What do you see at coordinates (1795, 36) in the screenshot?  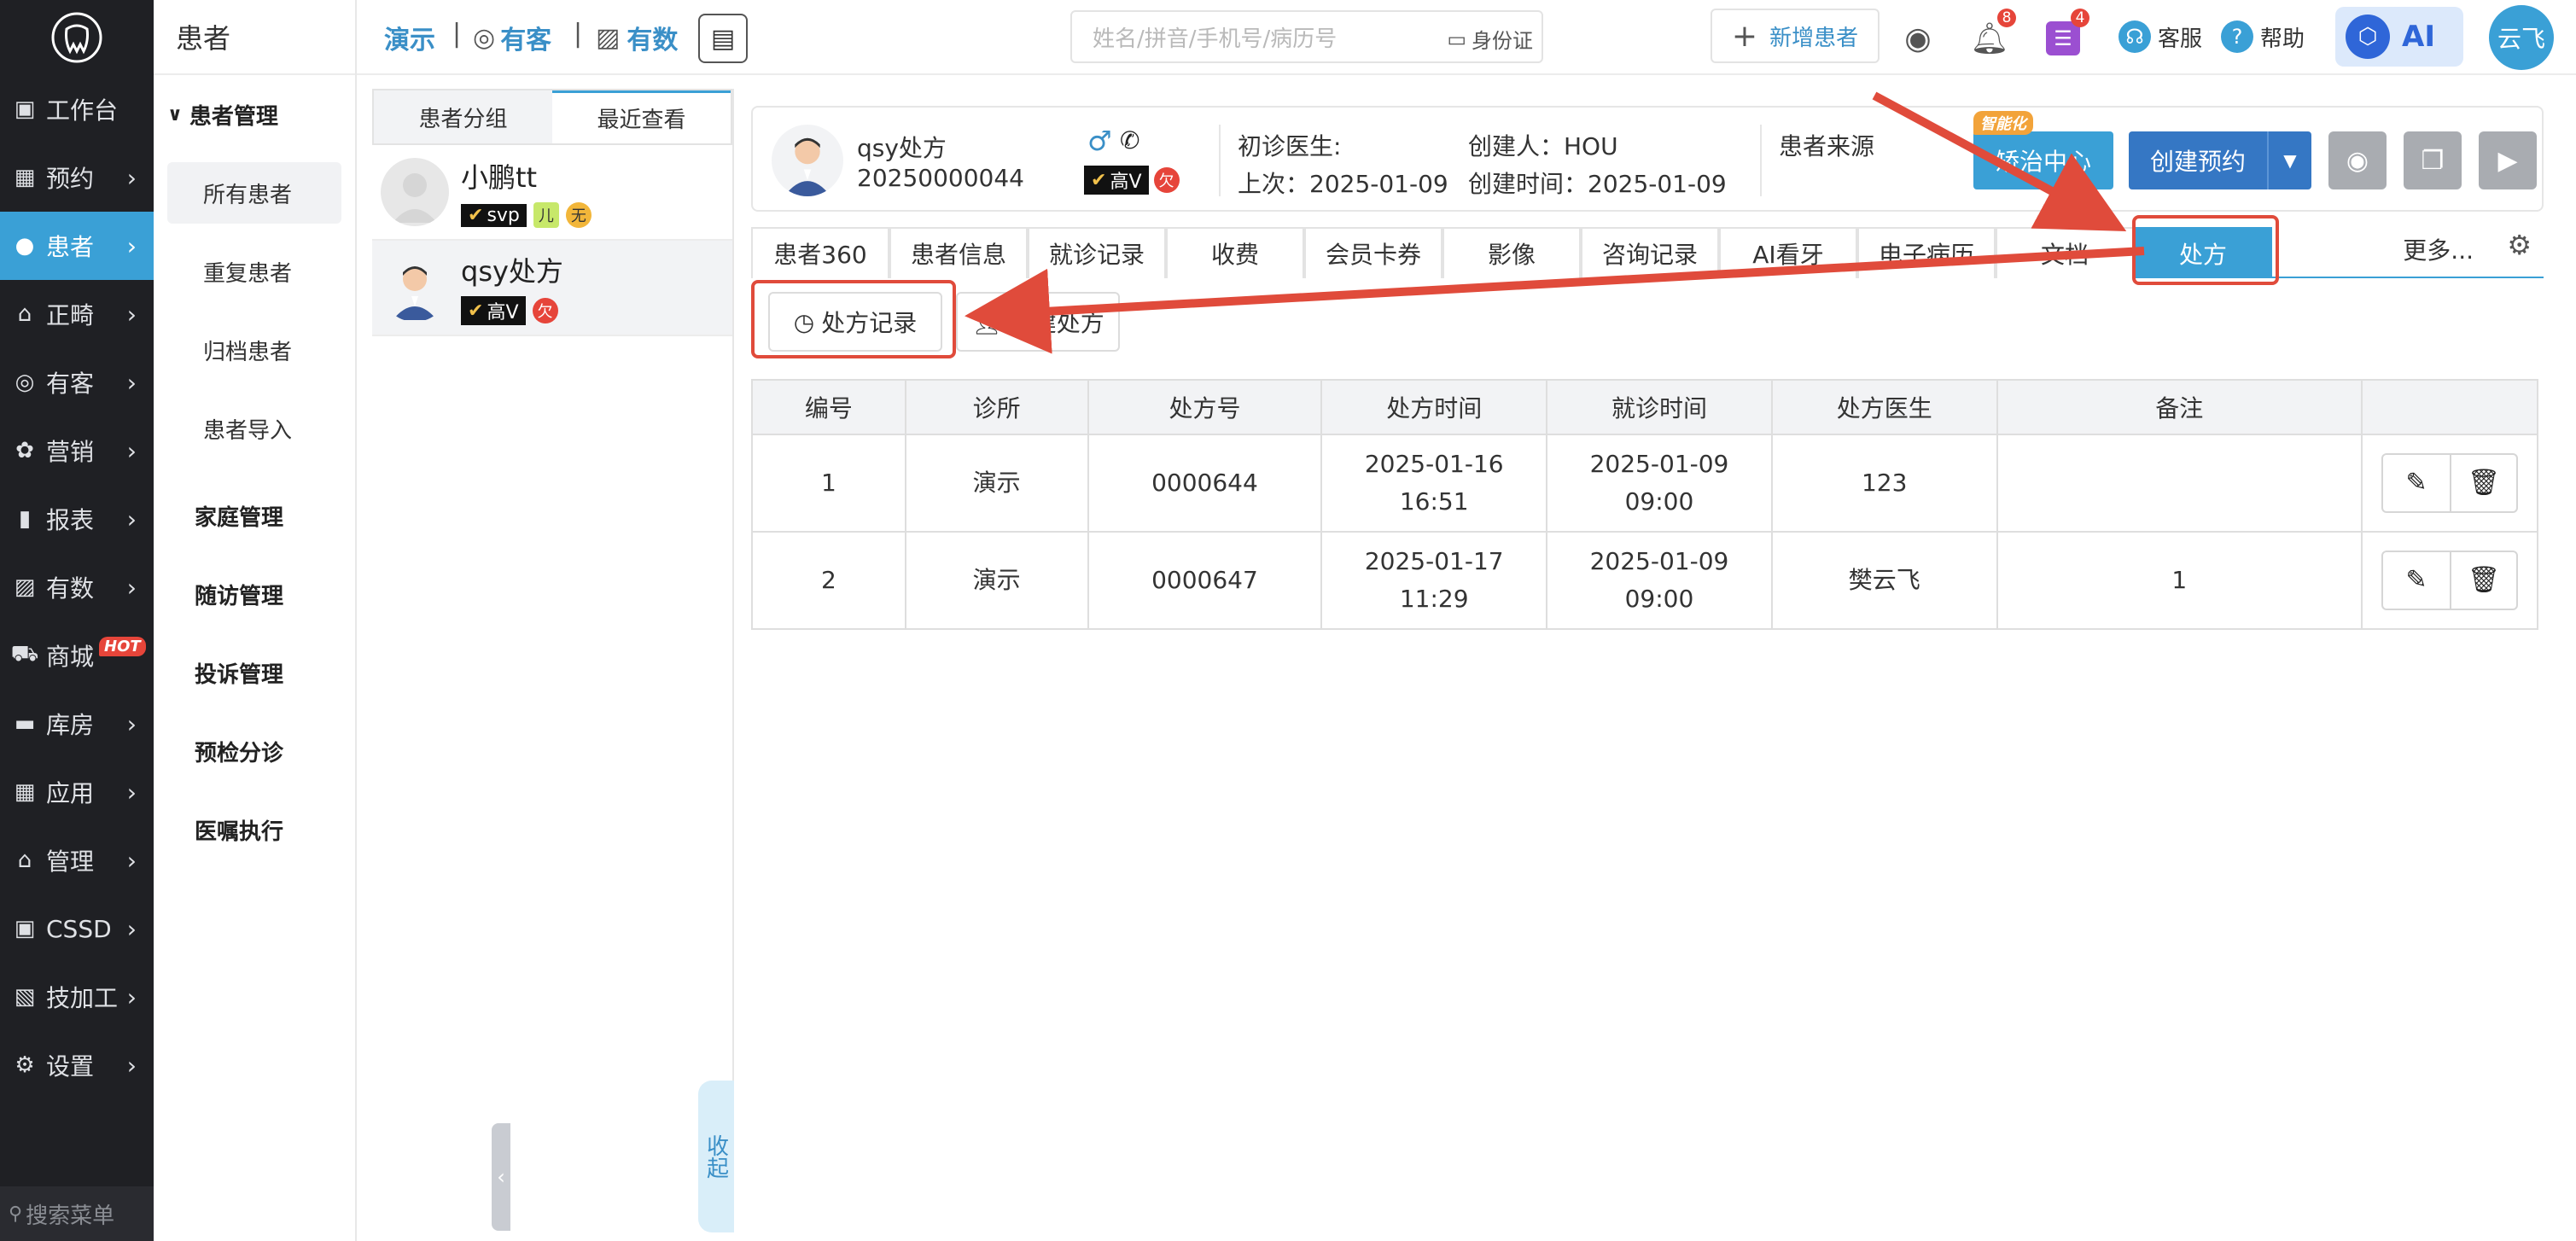 I see `new-patient-button: + 新增患者` at bounding box center [1795, 36].